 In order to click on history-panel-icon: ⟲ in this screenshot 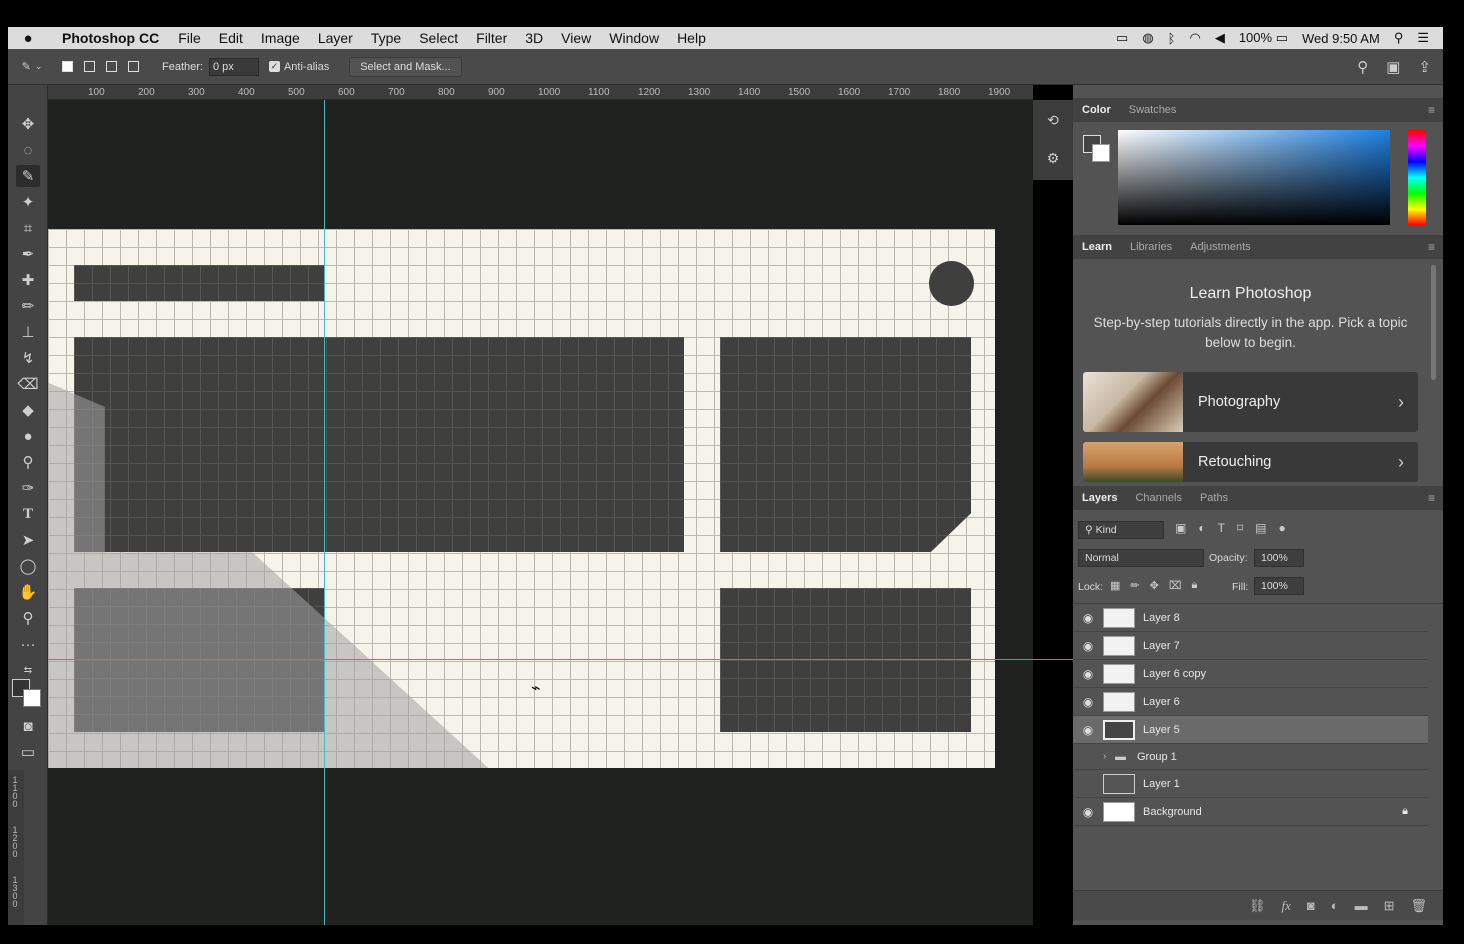, I will do `click(1053, 120)`.